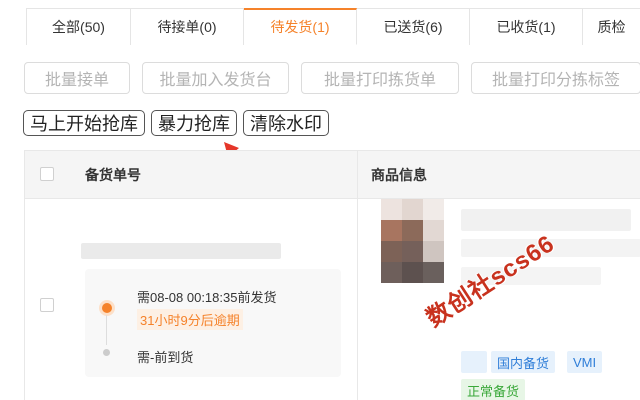 The height and width of the screenshot is (400, 640). What do you see at coordinates (190, 319) in the screenshot?
I see `overdue-countdown: 31小时9分后逾期` at bounding box center [190, 319].